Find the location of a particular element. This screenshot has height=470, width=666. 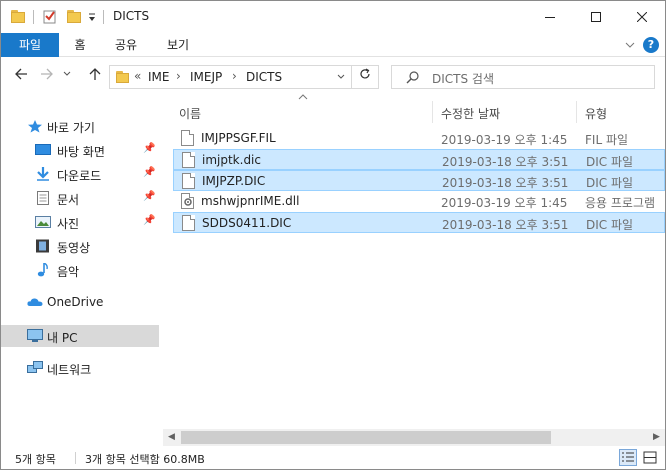

expand-ribbon-icon is located at coordinates (630, 45).